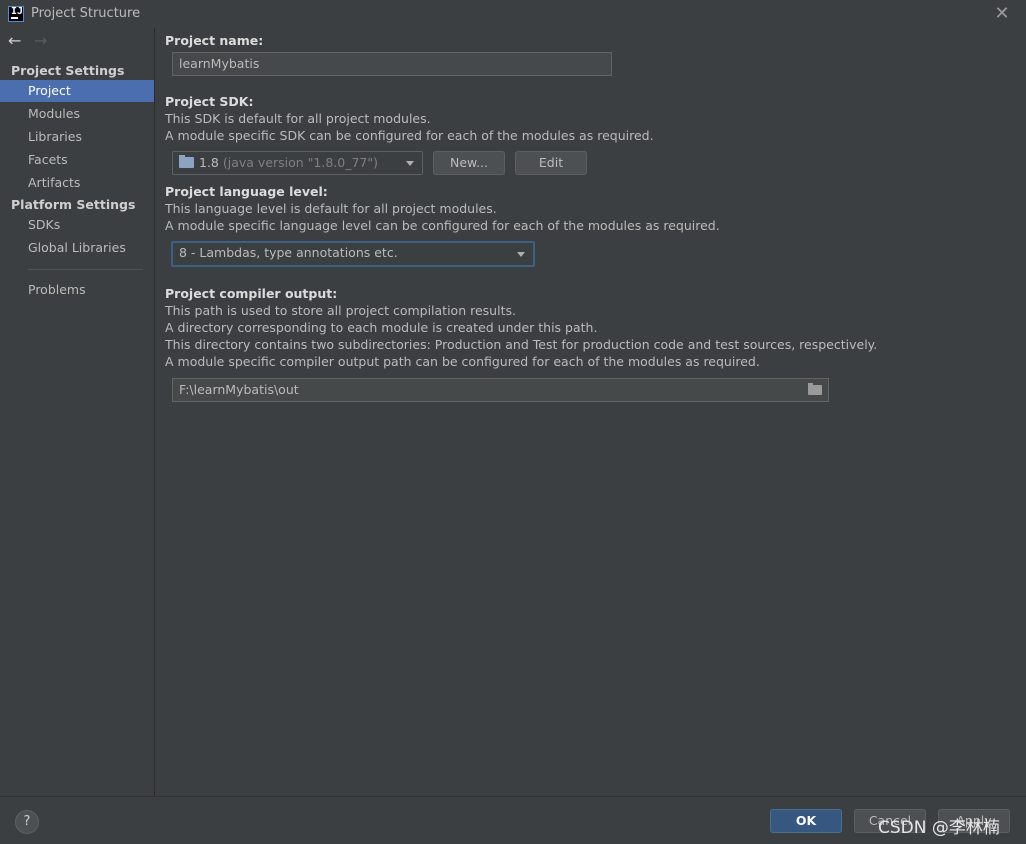 The width and height of the screenshot is (1026, 844). I want to click on edit-sdk-button: Edit, so click(551, 163).